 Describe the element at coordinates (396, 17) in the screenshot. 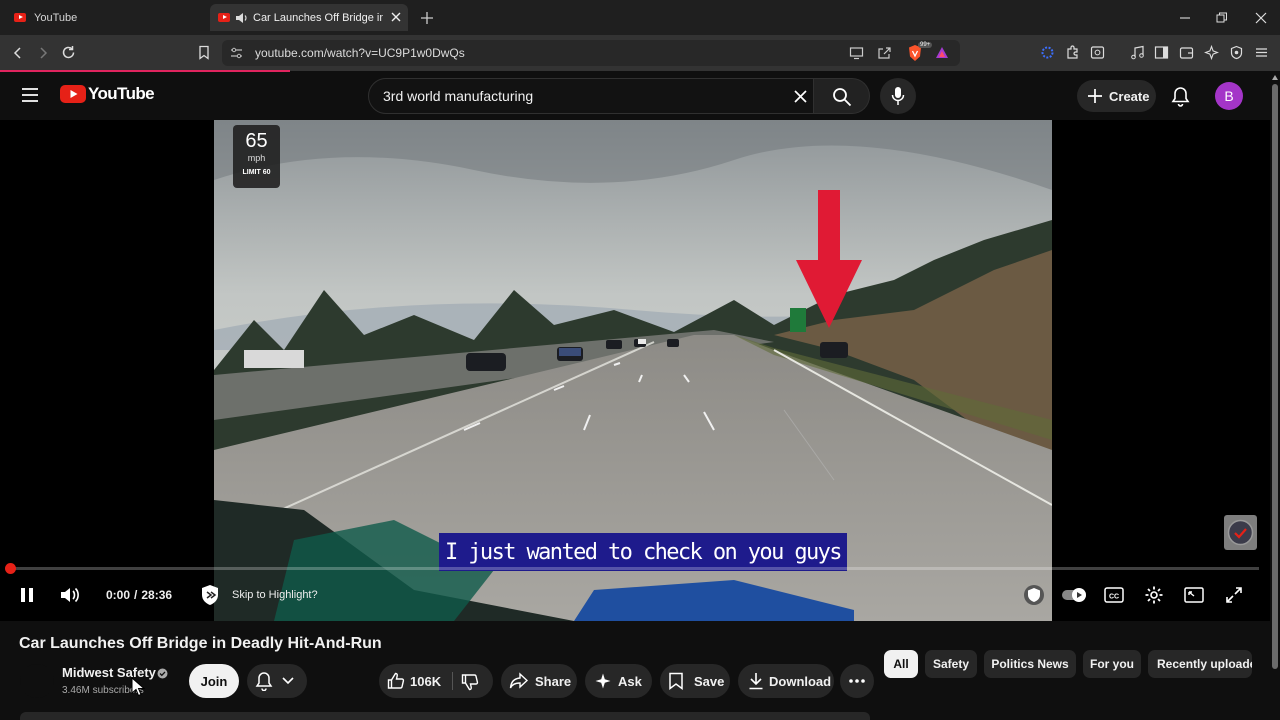

I see `close-tab-icon` at that location.